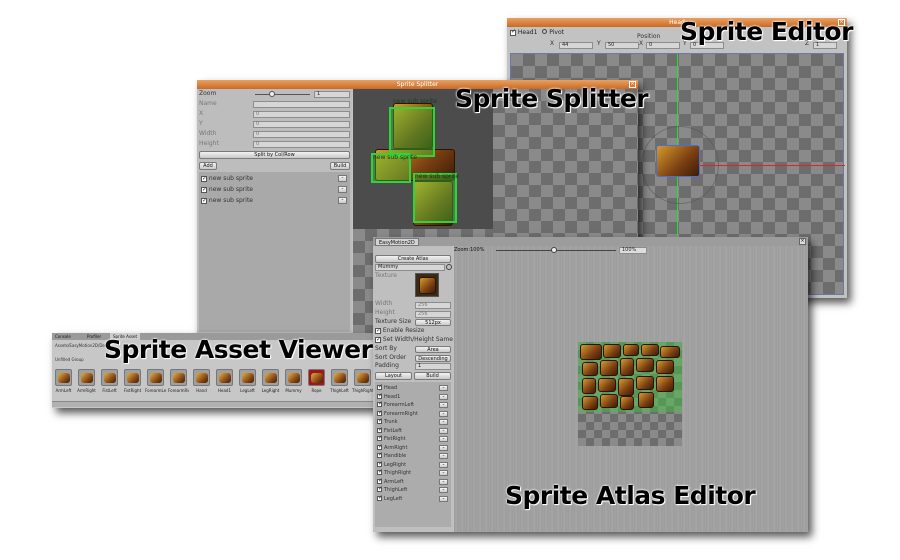 The image size is (900, 560). What do you see at coordinates (414, 489) in the screenshot?
I see `list-item: ThighLeft -` at bounding box center [414, 489].